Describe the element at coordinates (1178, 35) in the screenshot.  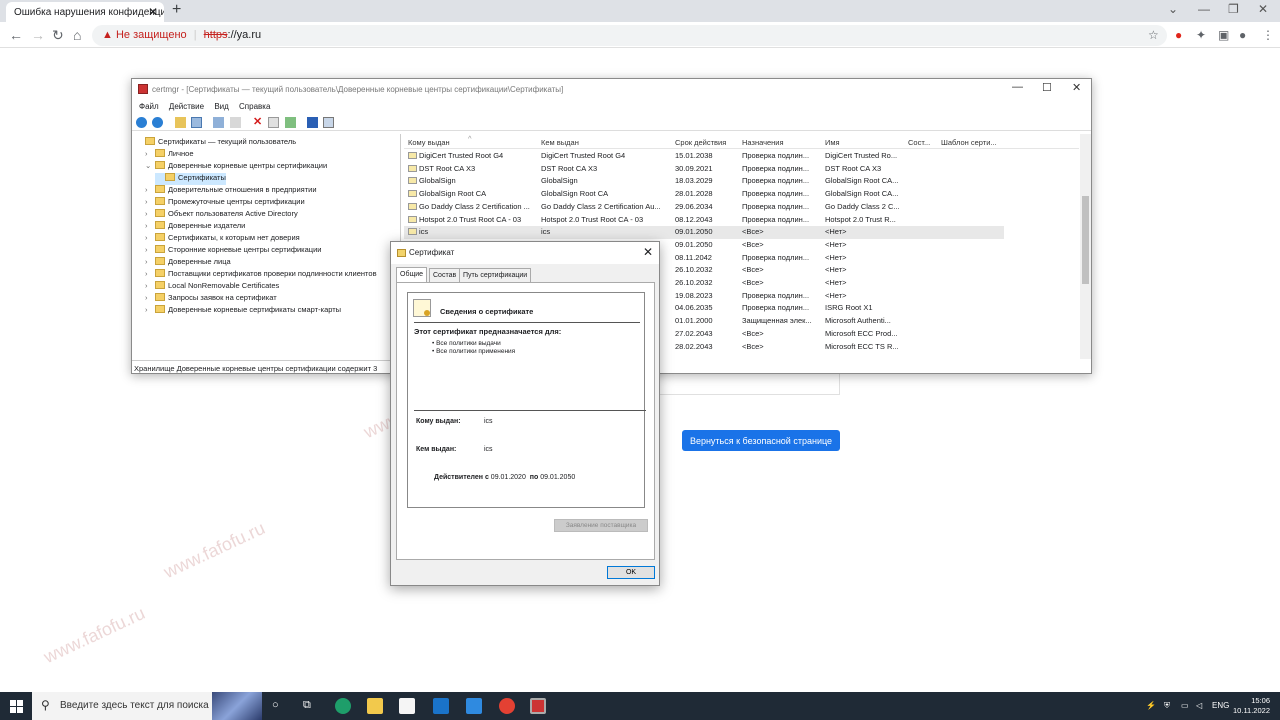
I see `opera-icon: ●` at that location.